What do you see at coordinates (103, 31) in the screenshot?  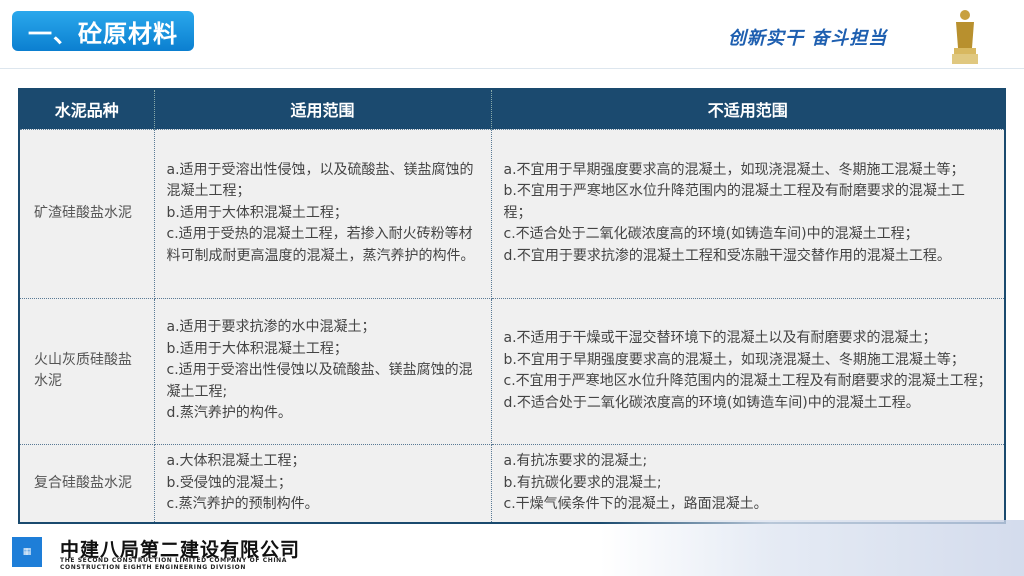 I see `page-title: 一、砼原材料` at bounding box center [103, 31].